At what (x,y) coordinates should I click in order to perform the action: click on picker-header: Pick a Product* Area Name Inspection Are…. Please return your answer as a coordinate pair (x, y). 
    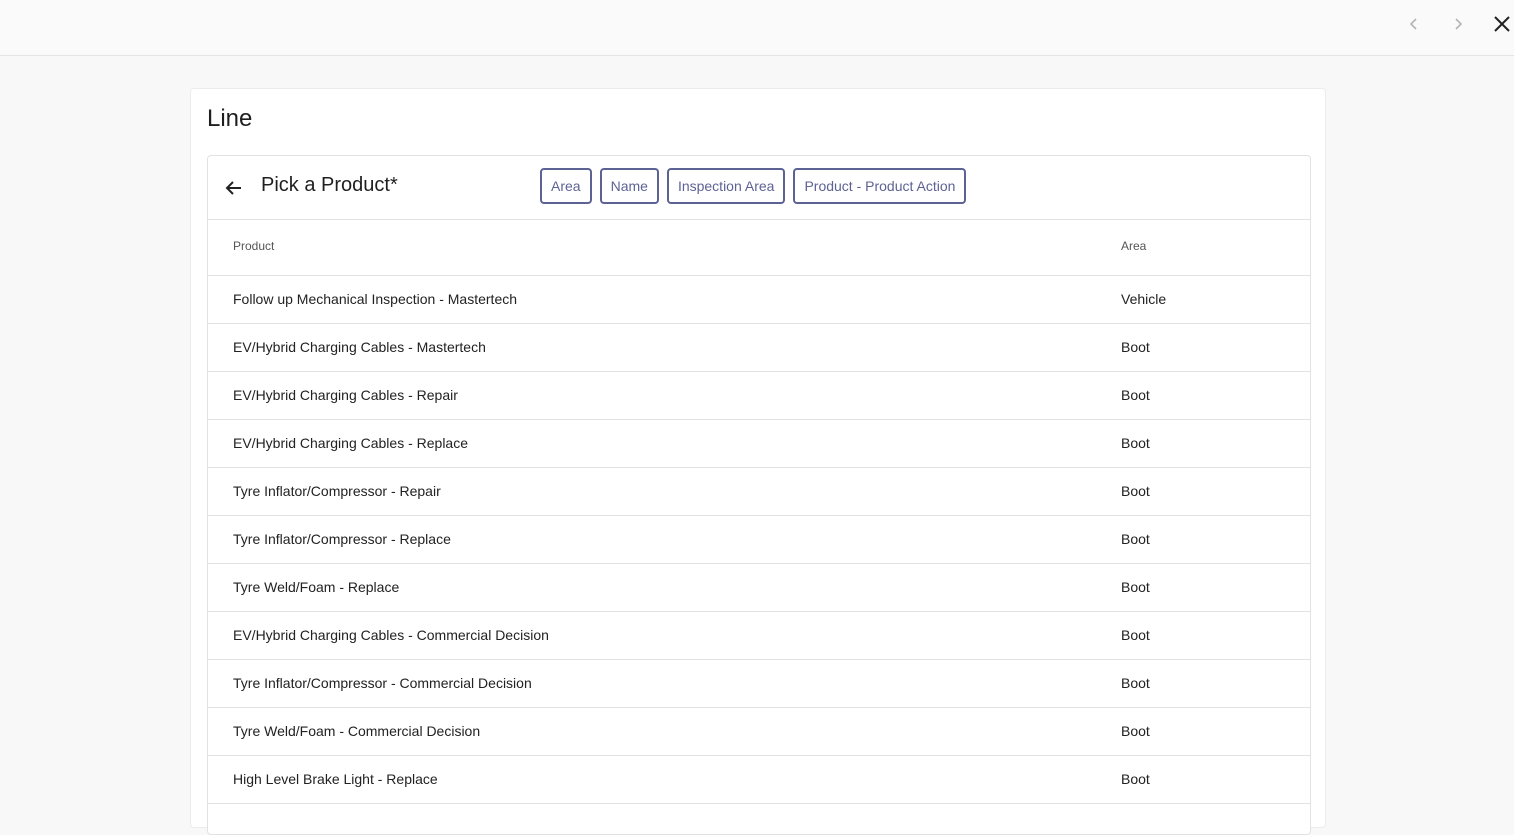
    Looking at the image, I should click on (759, 188).